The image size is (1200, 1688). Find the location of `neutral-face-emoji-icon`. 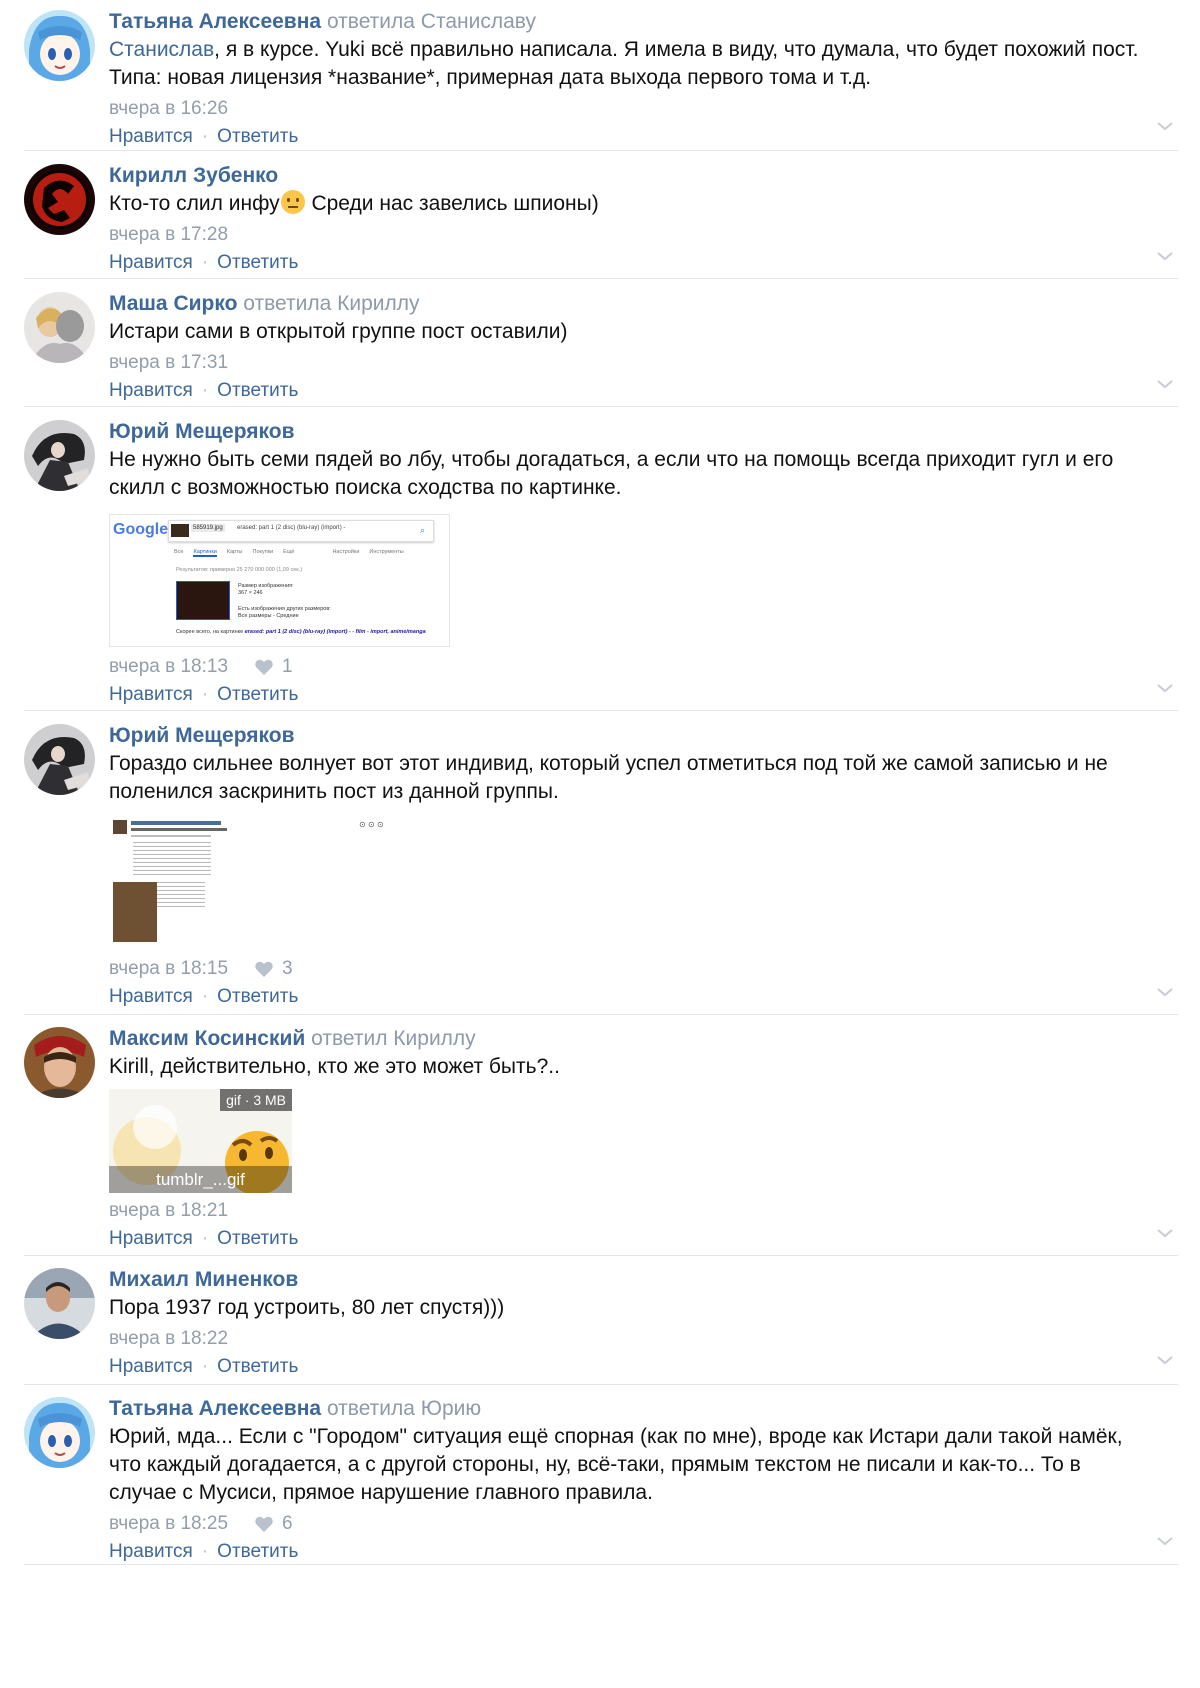

neutral-face-emoji-icon is located at coordinates (292, 202).